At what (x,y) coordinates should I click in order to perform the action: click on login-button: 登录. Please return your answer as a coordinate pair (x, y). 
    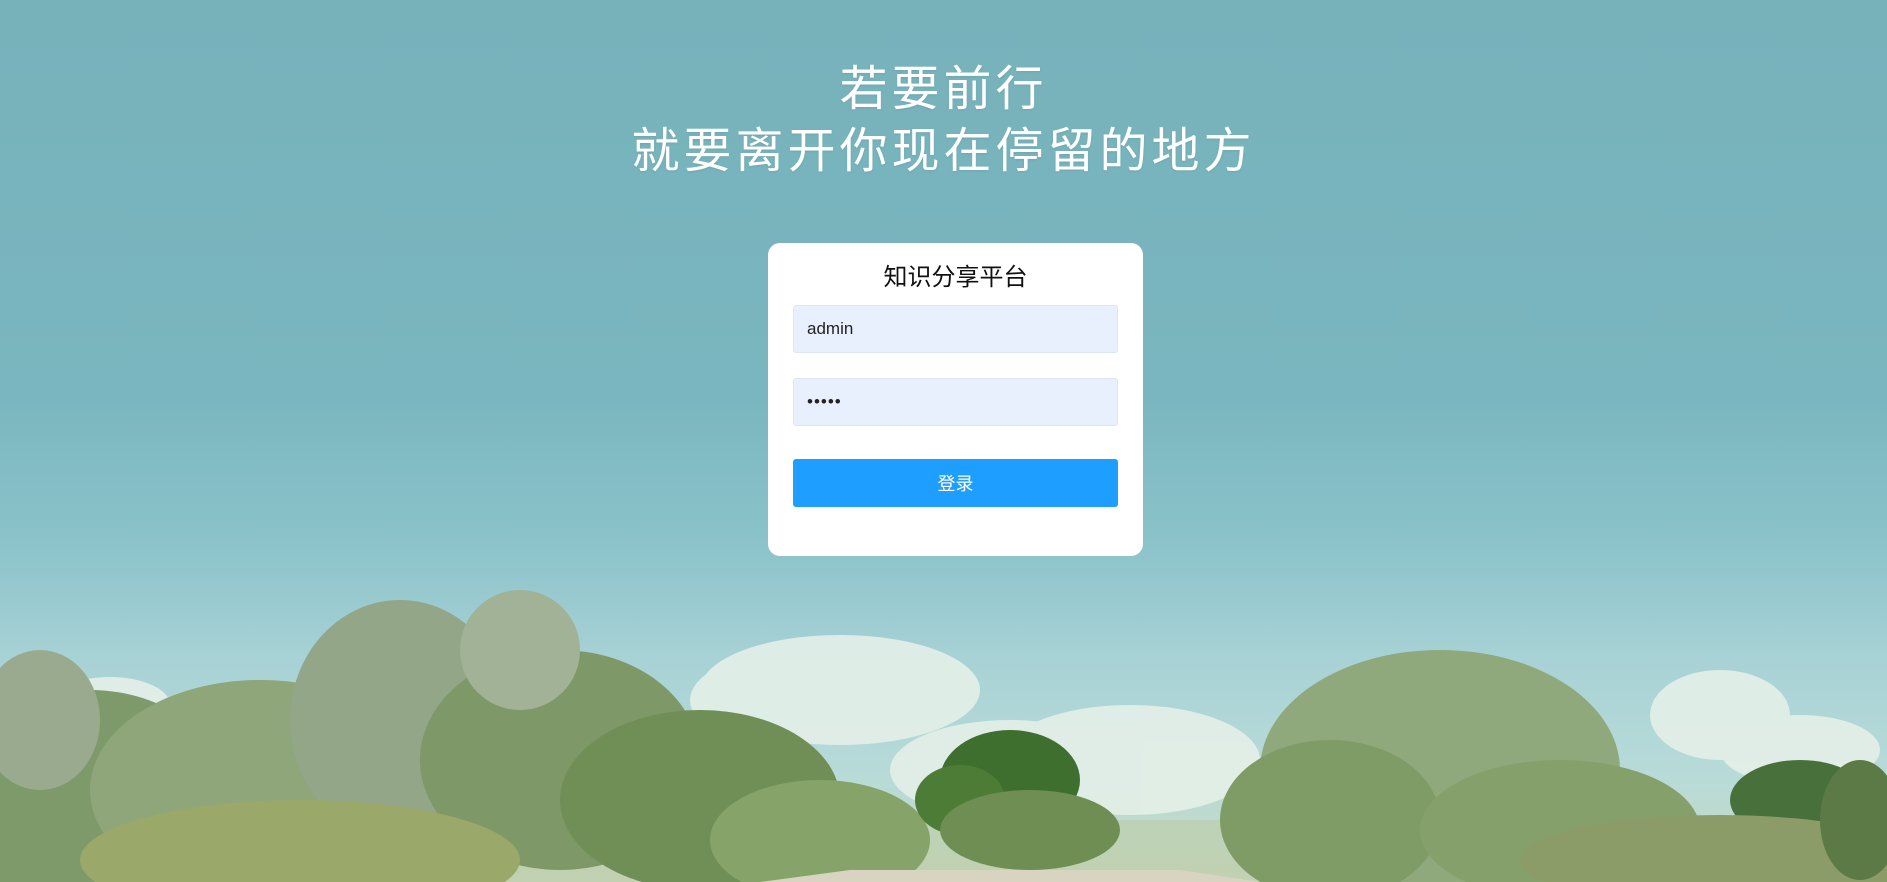
    Looking at the image, I should click on (955, 483).